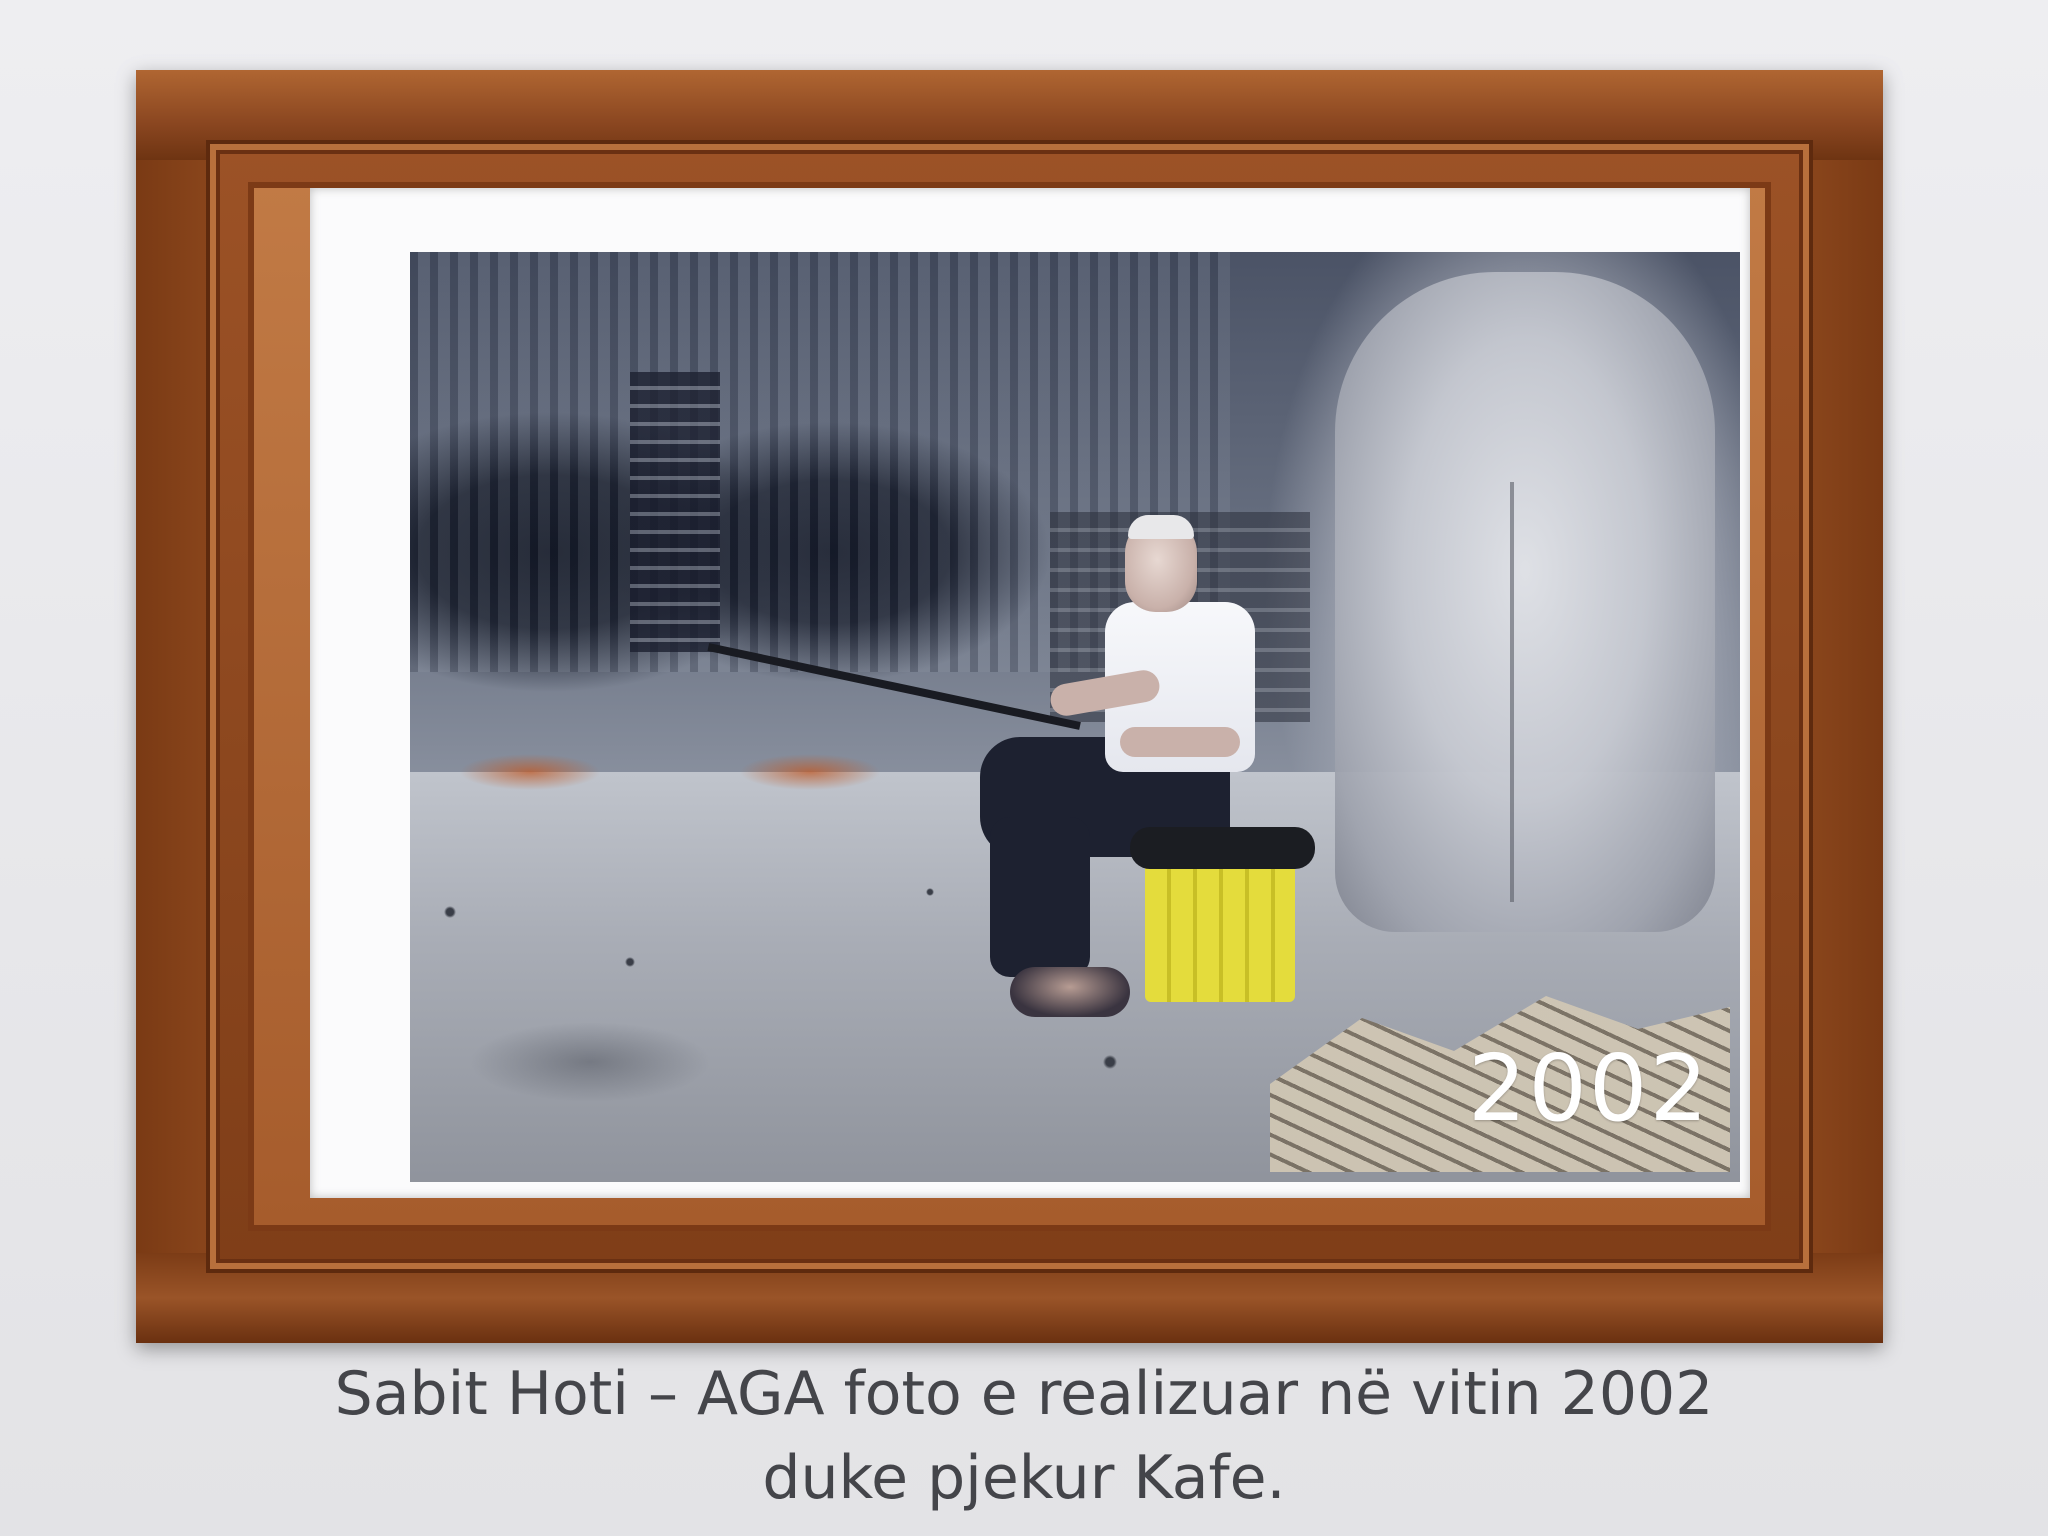 Image resolution: width=2048 pixels, height=1536 pixels. I want to click on fire-embers, so click(670, 772).